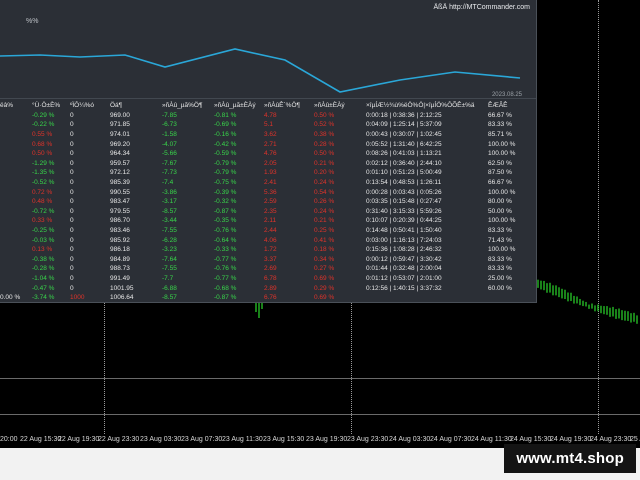 The image size is (640, 480). I want to click on table-cell: 2.35, so click(270, 211).